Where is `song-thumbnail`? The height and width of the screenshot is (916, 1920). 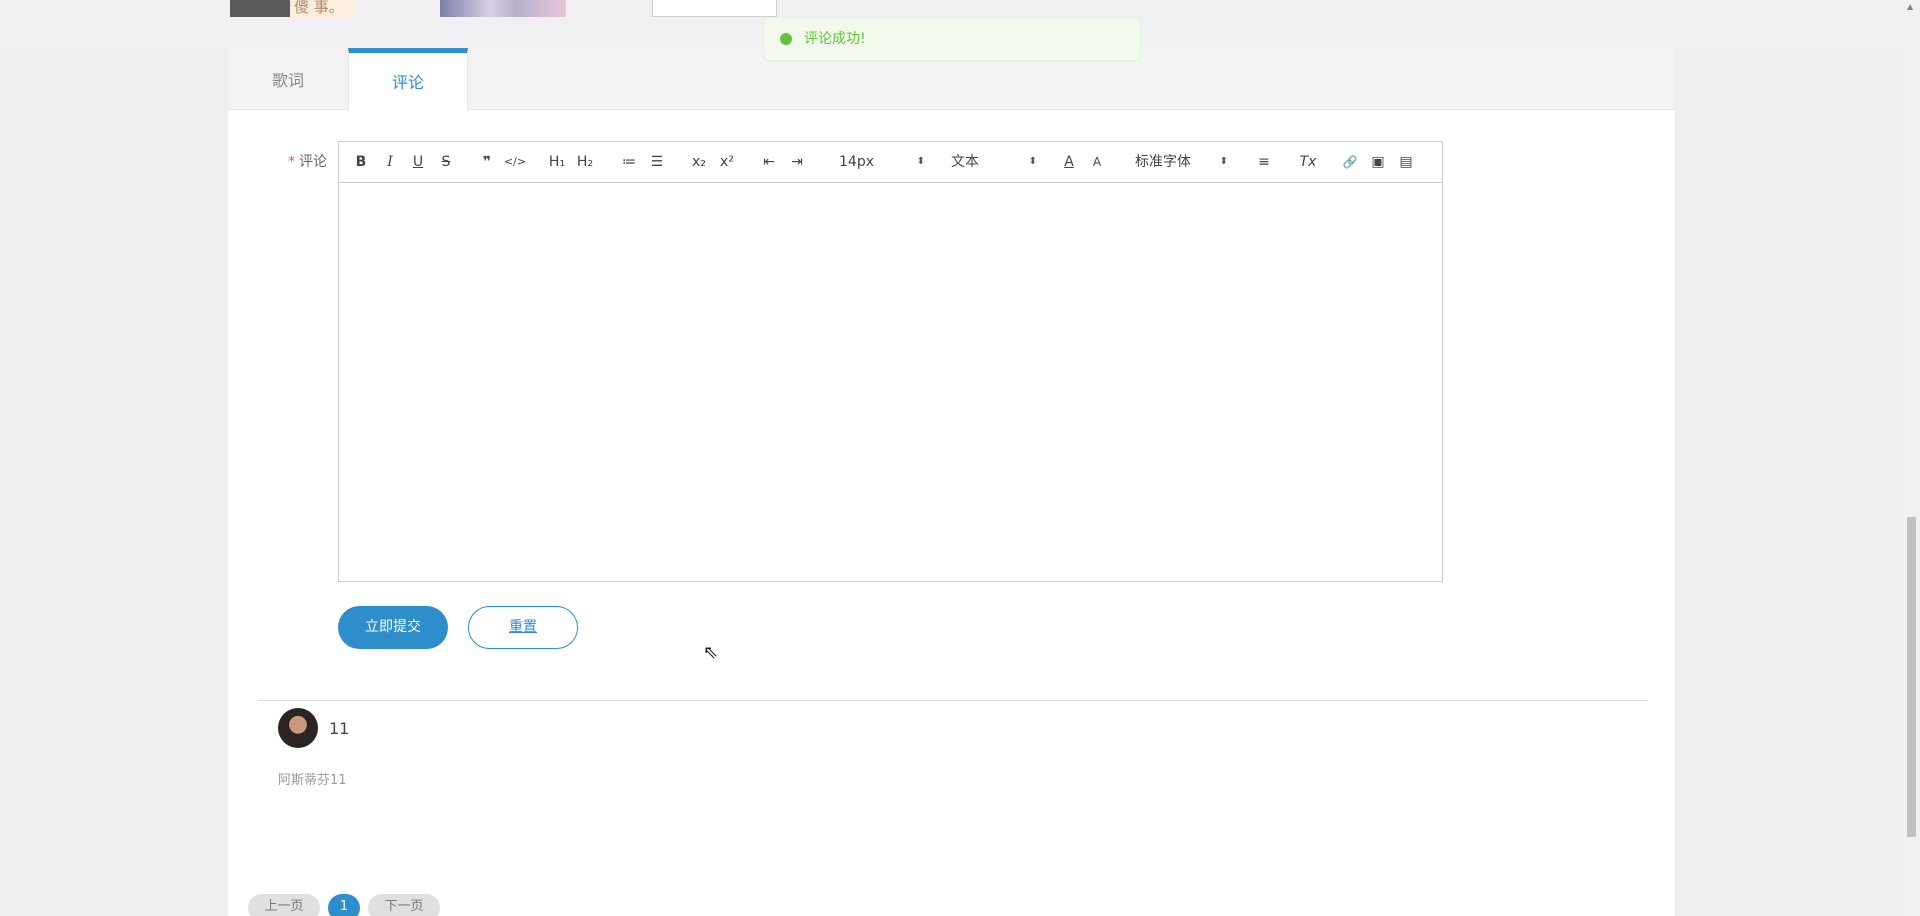
song-thumbnail is located at coordinates (260, 8).